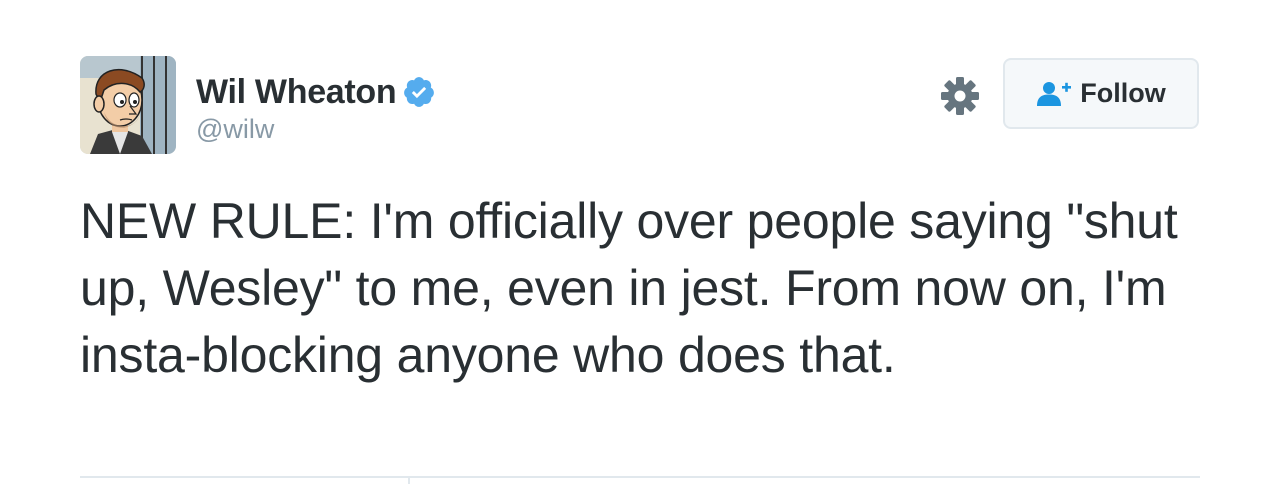 The height and width of the screenshot is (484, 1278). I want to click on divider-tick, so click(409, 480).